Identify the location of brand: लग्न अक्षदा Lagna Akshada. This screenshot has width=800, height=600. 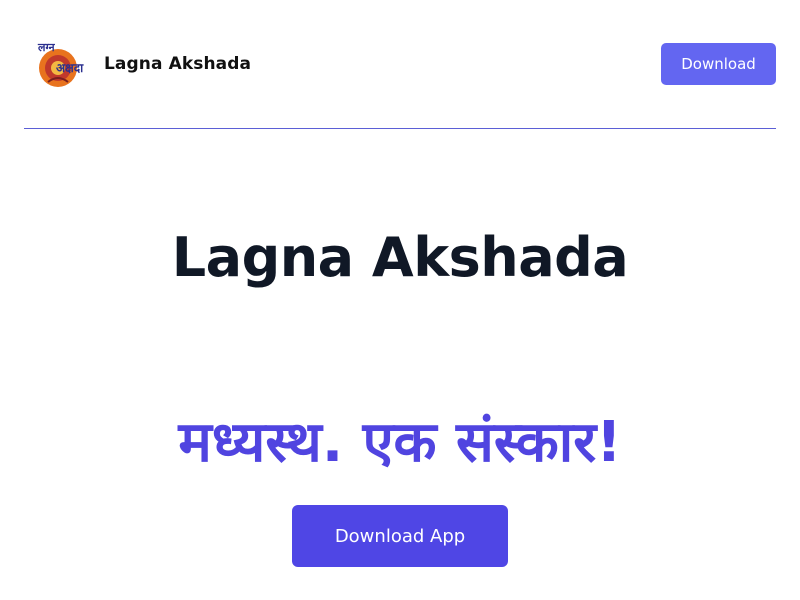
(142, 64).